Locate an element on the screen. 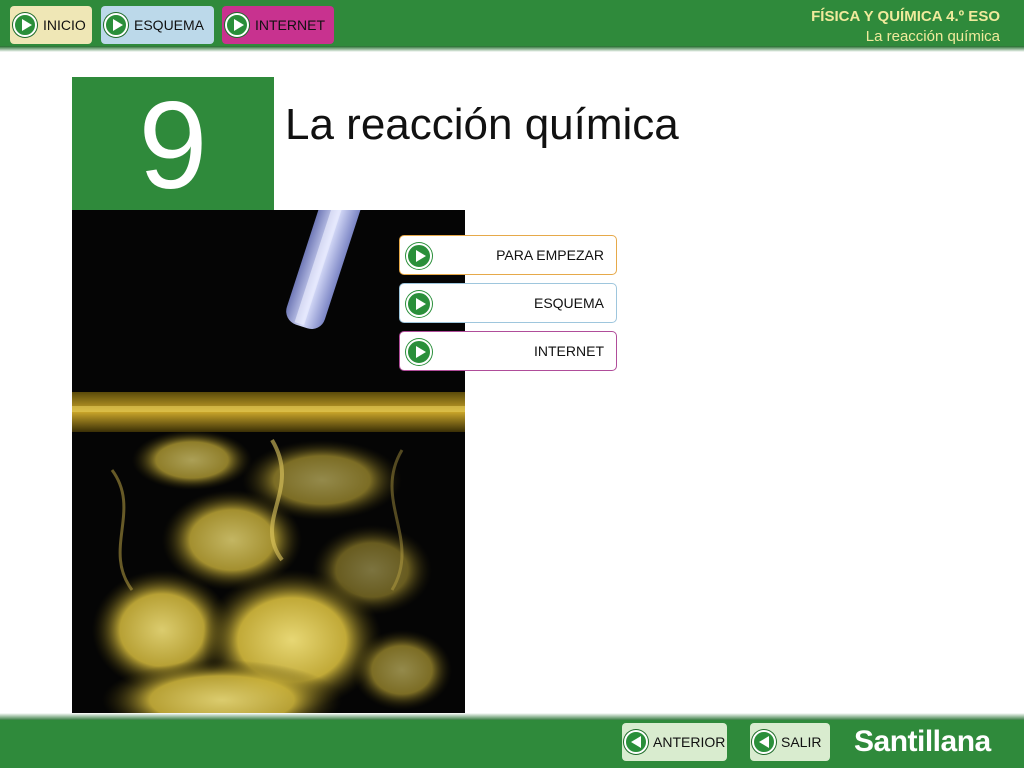  para-empezar-label: PARA EMPEZAR is located at coordinates (550, 255).